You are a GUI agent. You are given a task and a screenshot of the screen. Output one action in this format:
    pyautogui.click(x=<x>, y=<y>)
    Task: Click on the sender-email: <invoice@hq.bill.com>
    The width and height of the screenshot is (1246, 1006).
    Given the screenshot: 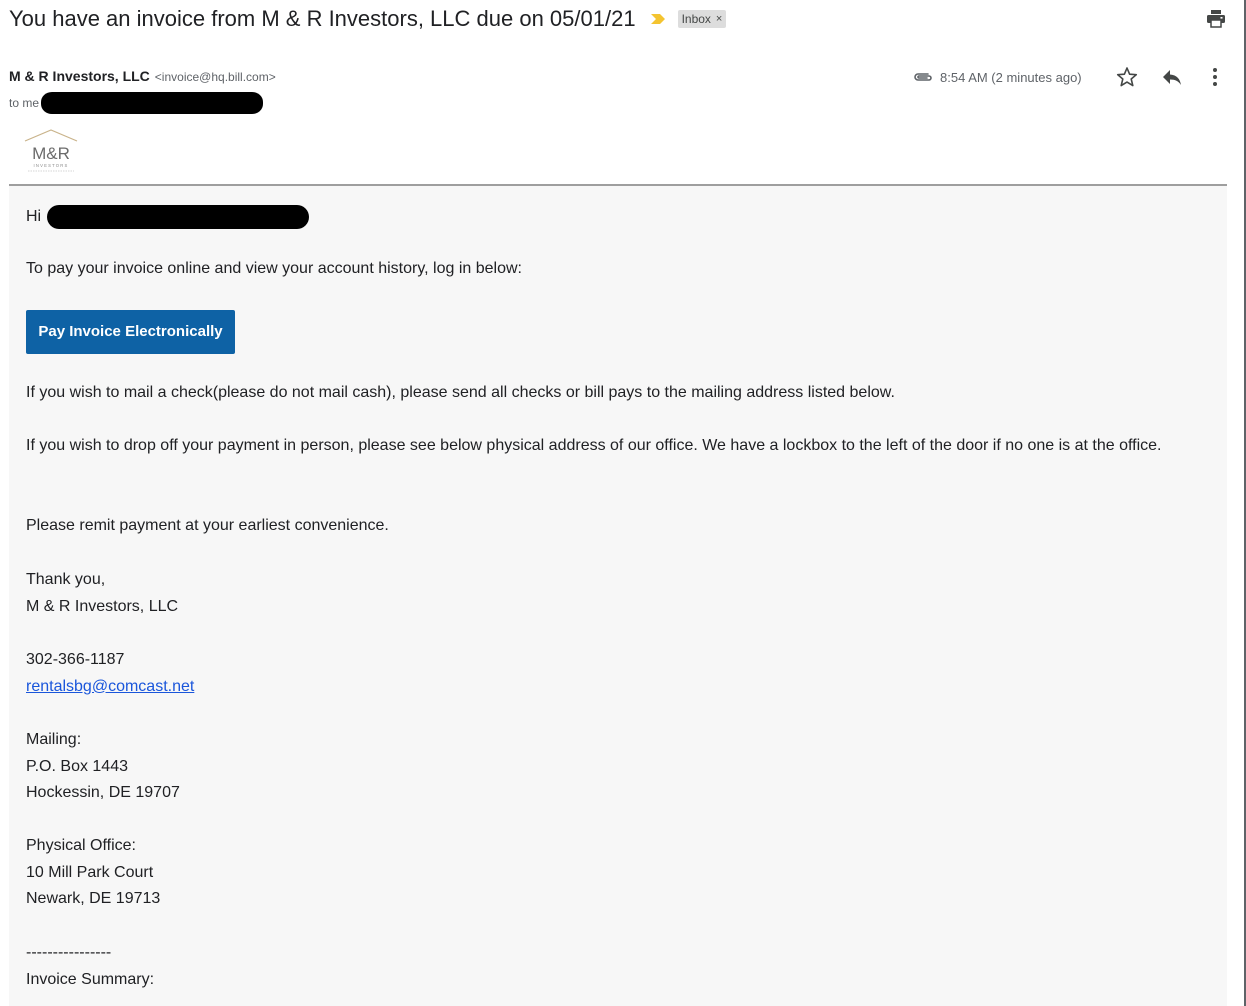 What is the action you would take?
    pyautogui.click(x=215, y=77)
    